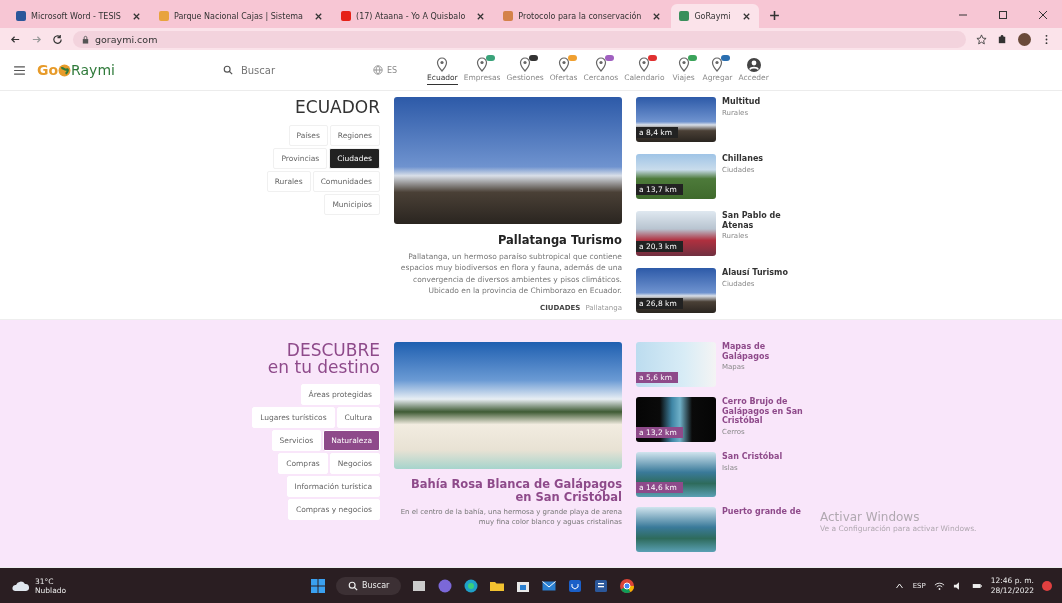 The image size is (1062, 603). I want to click on browser-tab: GoRaymi, so click(715, 16).